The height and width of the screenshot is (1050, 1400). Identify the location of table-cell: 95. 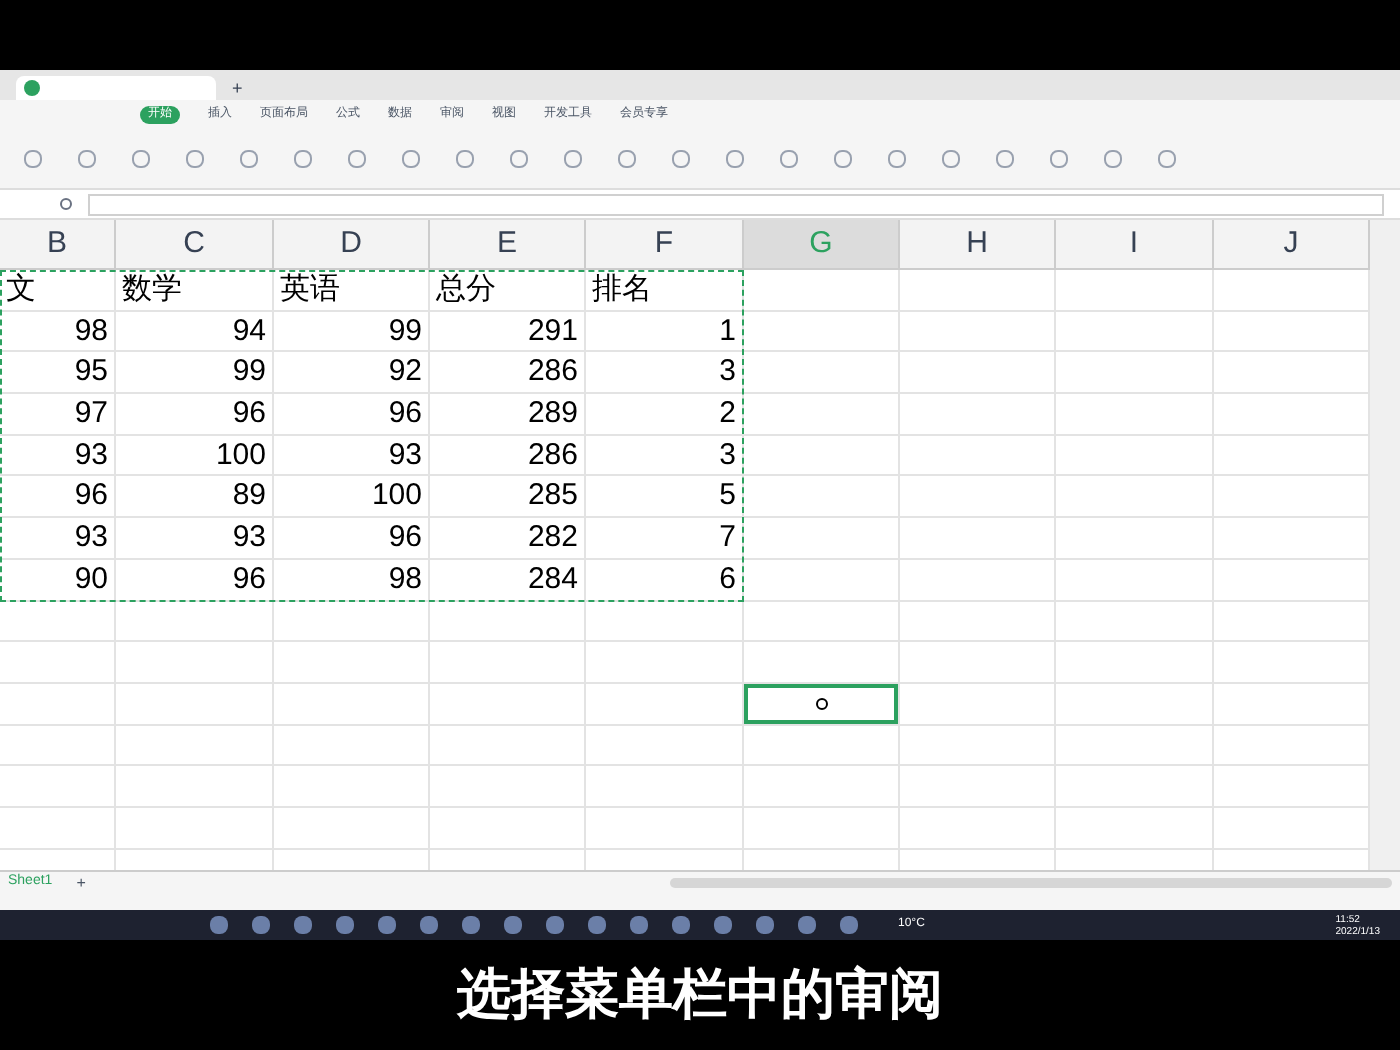
(58, 373).